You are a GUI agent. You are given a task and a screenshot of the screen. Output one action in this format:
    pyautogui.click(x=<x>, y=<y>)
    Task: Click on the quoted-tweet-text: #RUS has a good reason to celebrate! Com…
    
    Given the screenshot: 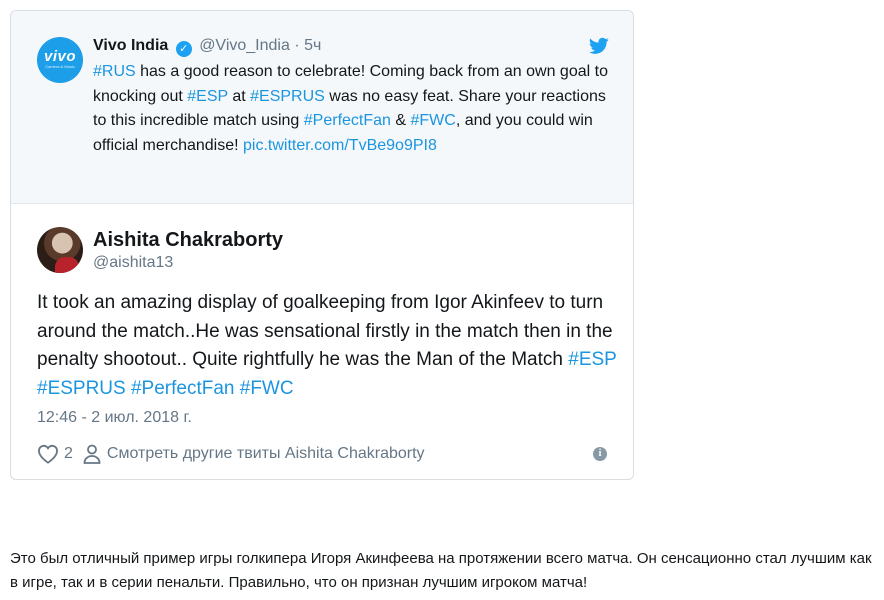 What is the action you would take?
    pyautogui.click(x=353, y=109)
    